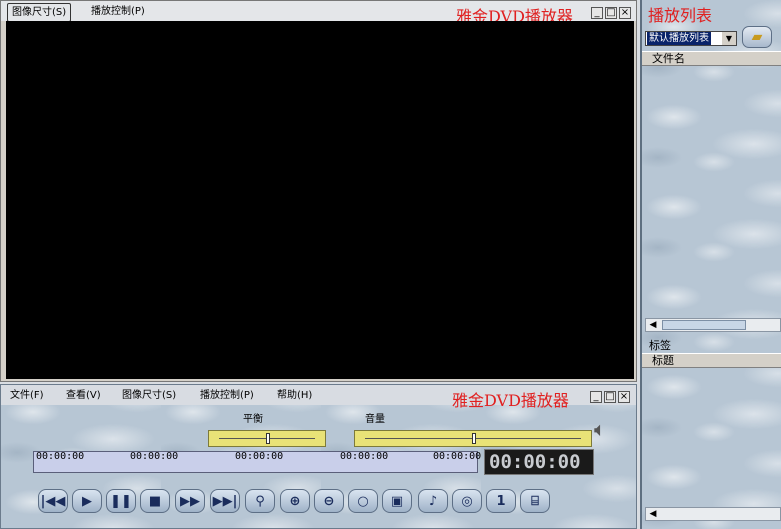  Describe the element at coordinates (663, 360) in the screenshot. I see `column-title: 标题` at that location.